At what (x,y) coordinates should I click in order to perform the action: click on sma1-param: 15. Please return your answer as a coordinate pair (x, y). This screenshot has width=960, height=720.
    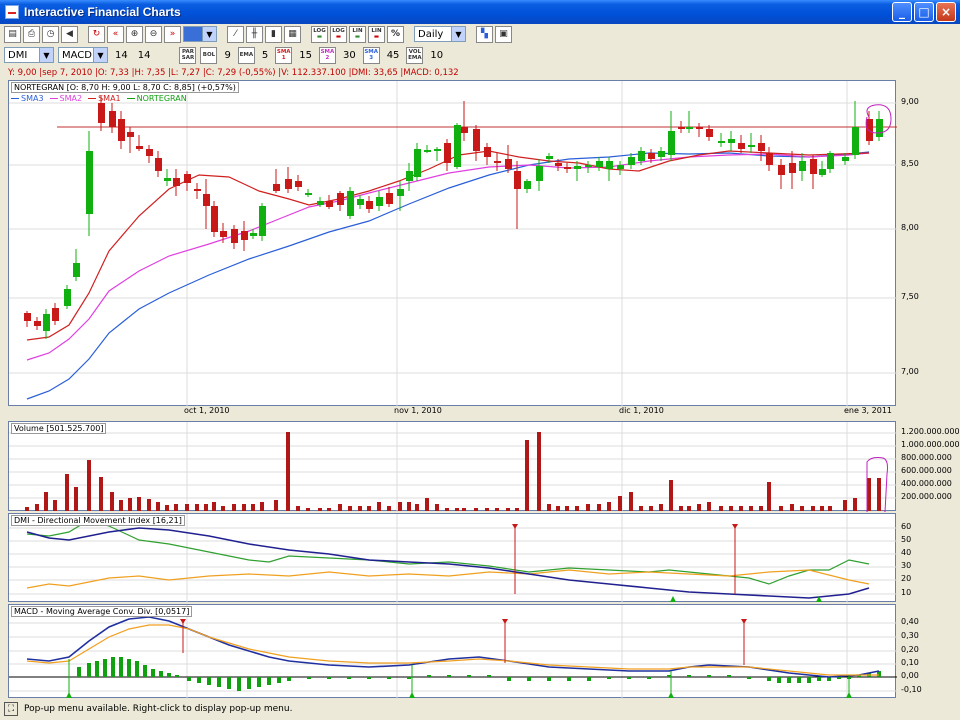
    Looking at the image, I should click on (305, 55).